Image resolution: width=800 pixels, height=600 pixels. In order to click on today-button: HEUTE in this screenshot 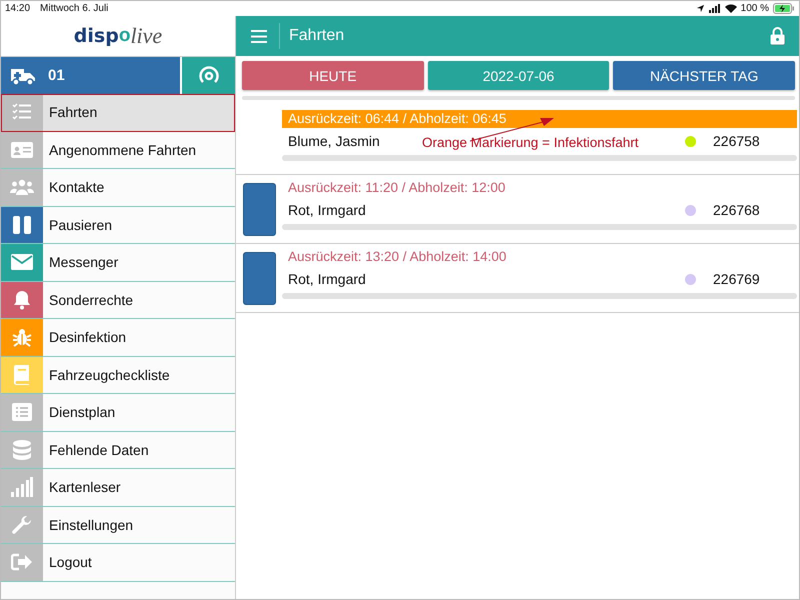, I will do `click(333, 75)`.